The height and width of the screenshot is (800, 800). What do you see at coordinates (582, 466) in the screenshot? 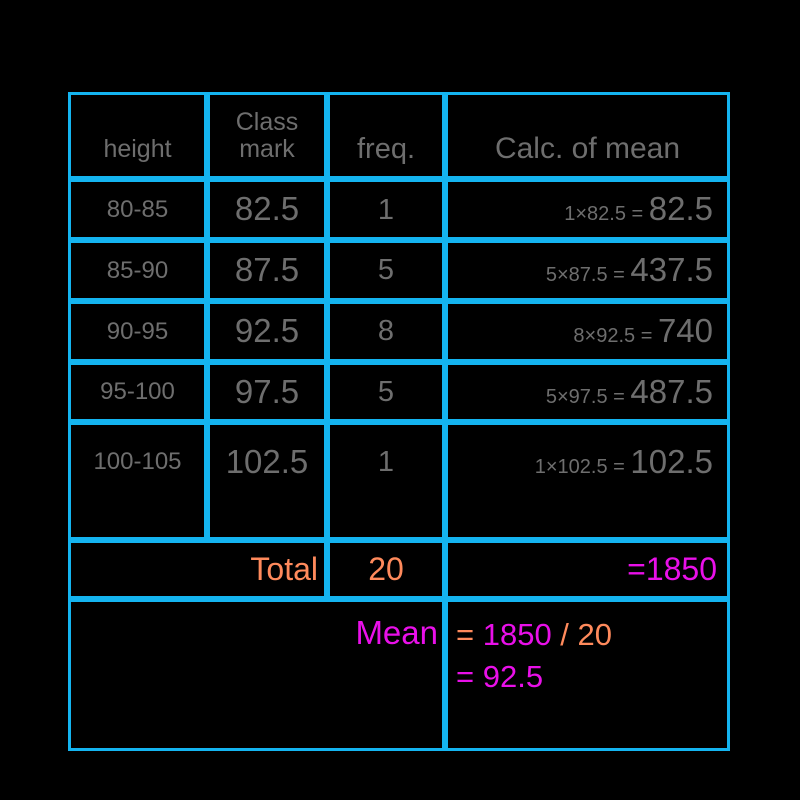
I see `calc-expression: 1×102.5 =` at bounding box center [582, 466].